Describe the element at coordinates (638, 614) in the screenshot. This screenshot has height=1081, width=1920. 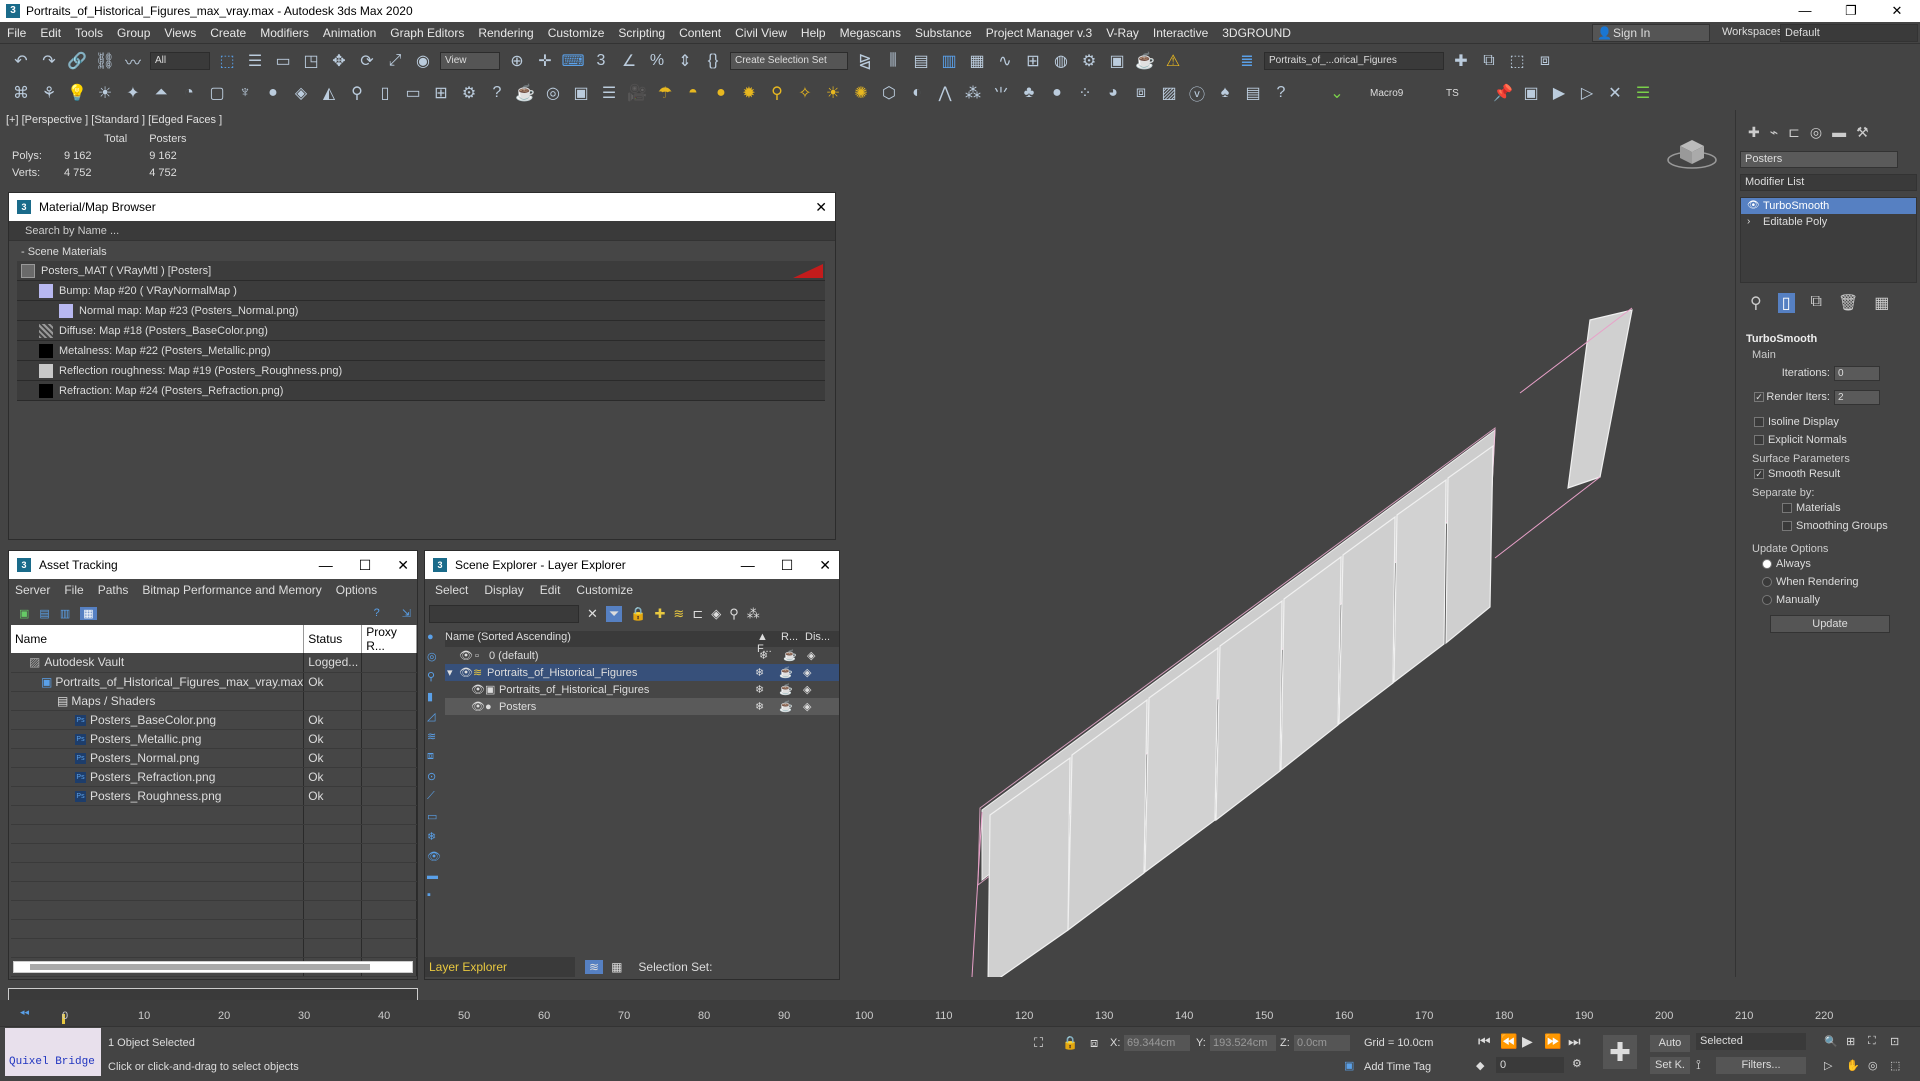
I see `lock-icon: 🔒` at that location.